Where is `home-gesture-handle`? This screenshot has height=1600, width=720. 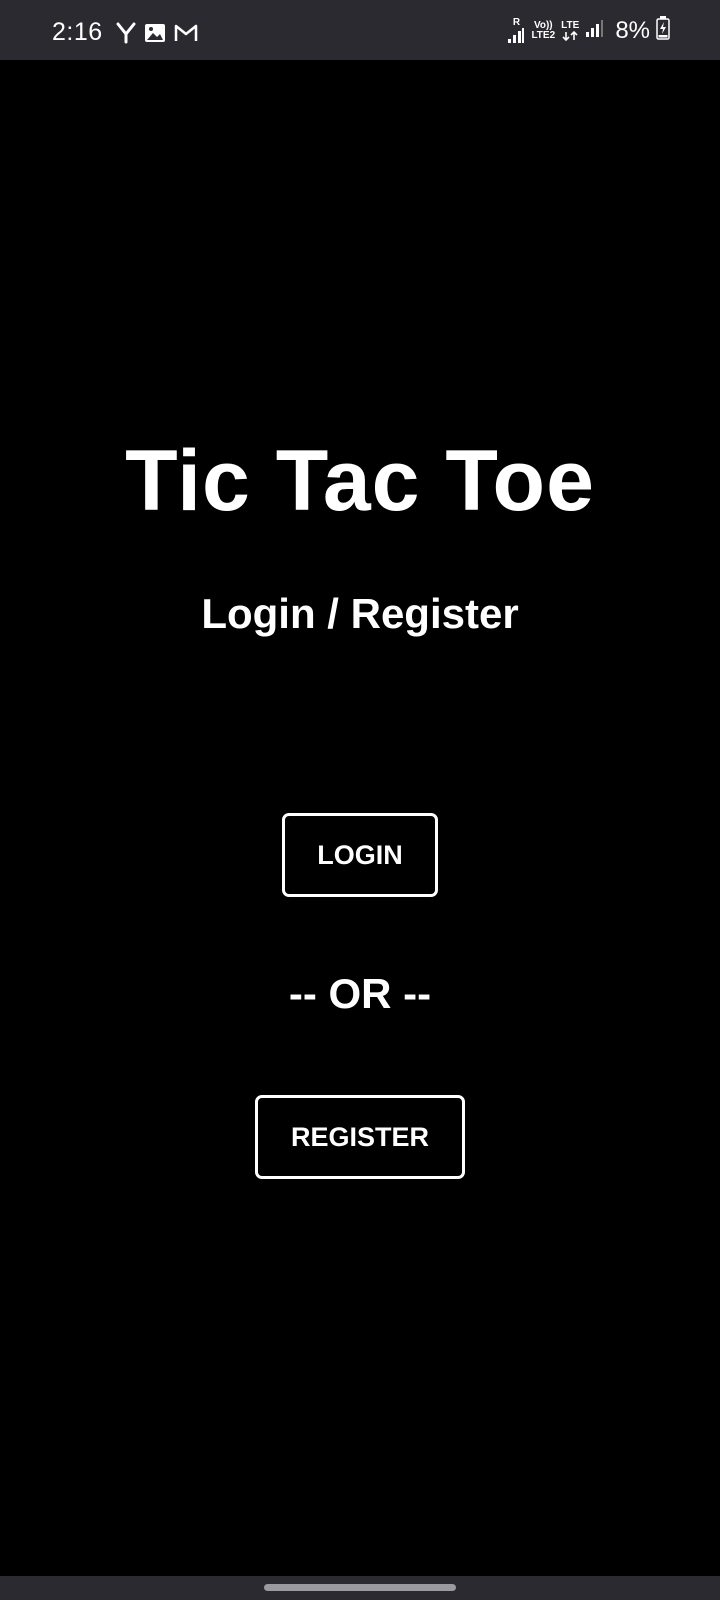 home-gesture-handle is located at coordinates (360, 1587).